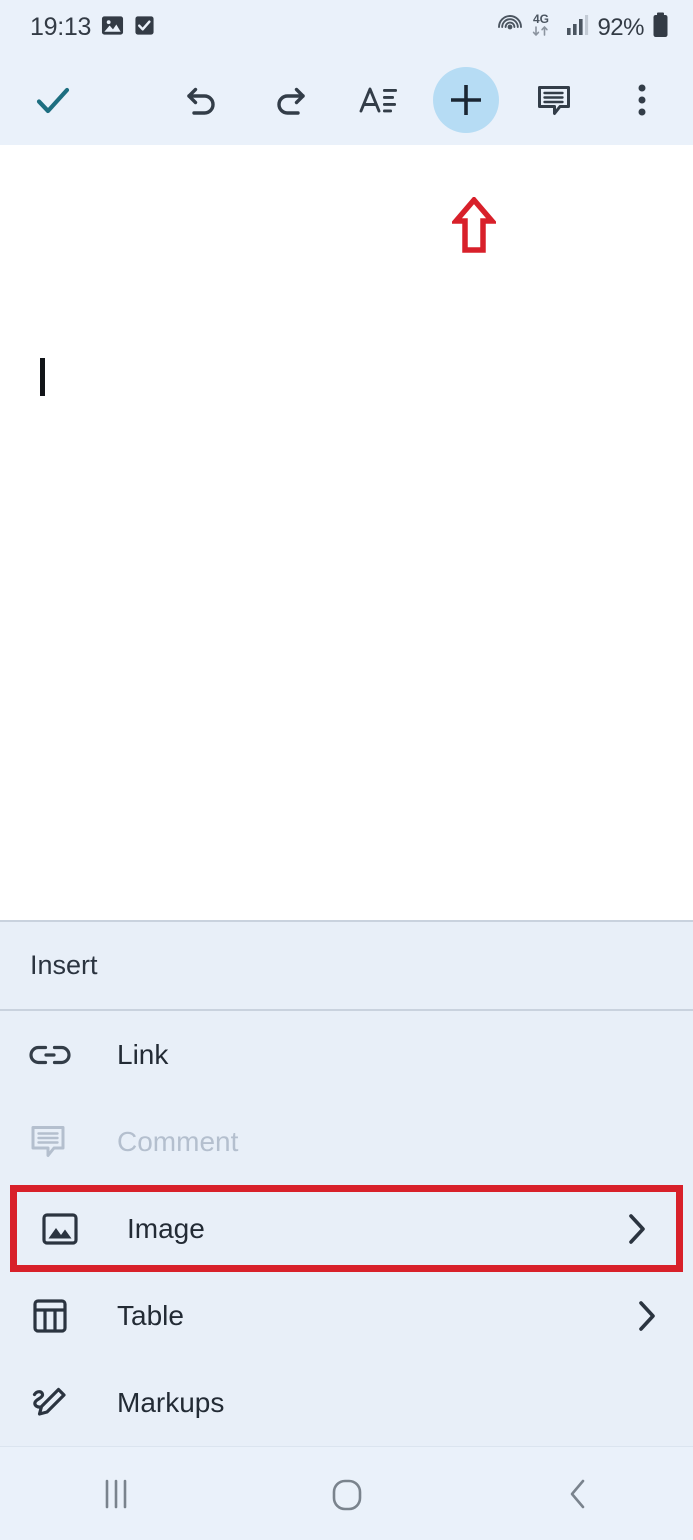 This screenshot has height=1540, width=693. I want to click on menu-item-image: Image, so click(346, 1228).